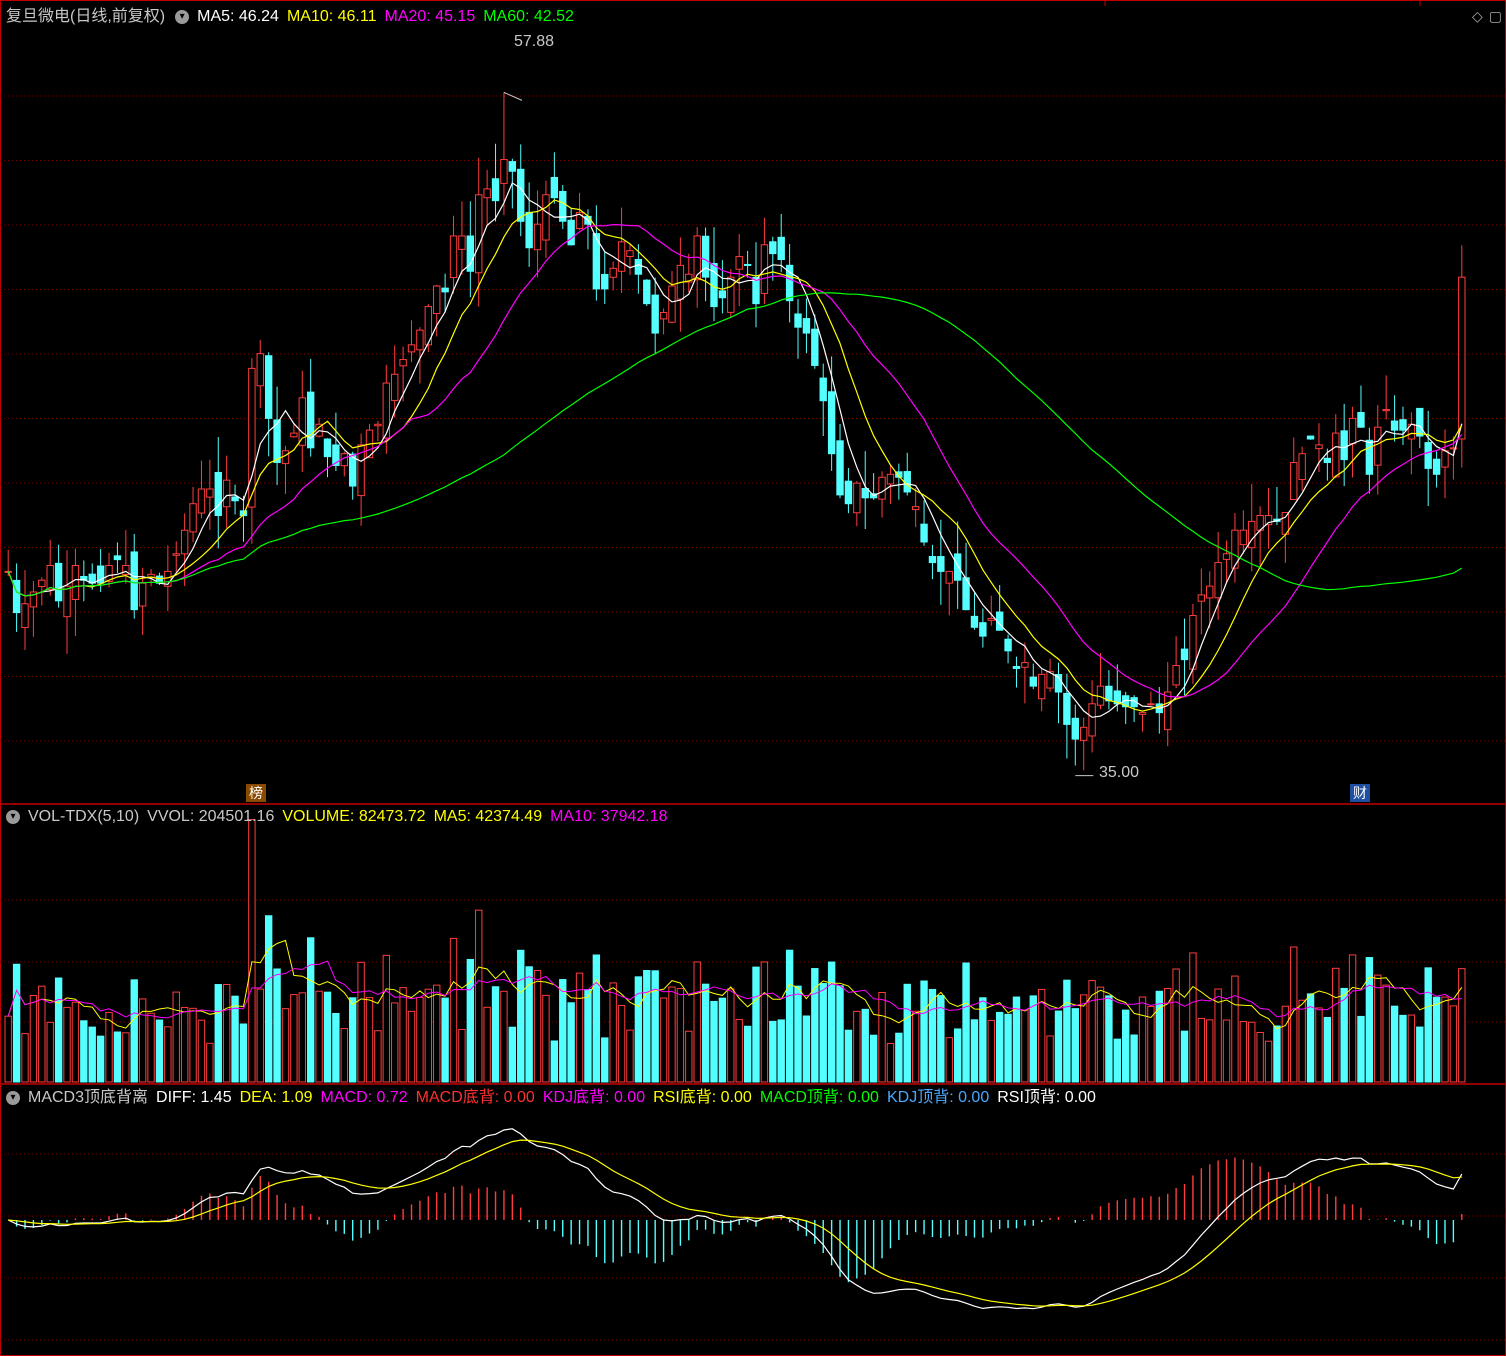 Image resolution: width=1506 pixels, height=1356 pixels. What do you see at coordinates (1360, 793) in the screenshot?
I see `finance-badge: 财` at bounding box center [1360, 793].